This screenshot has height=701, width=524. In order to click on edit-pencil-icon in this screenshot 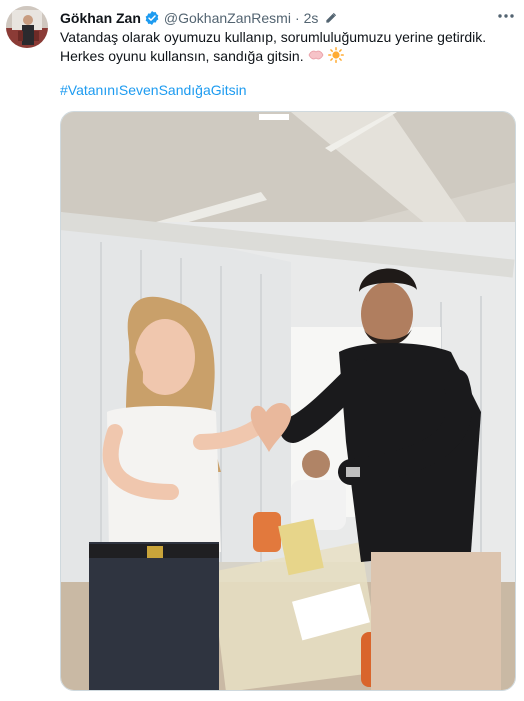, I will do `click(331, 18)`.